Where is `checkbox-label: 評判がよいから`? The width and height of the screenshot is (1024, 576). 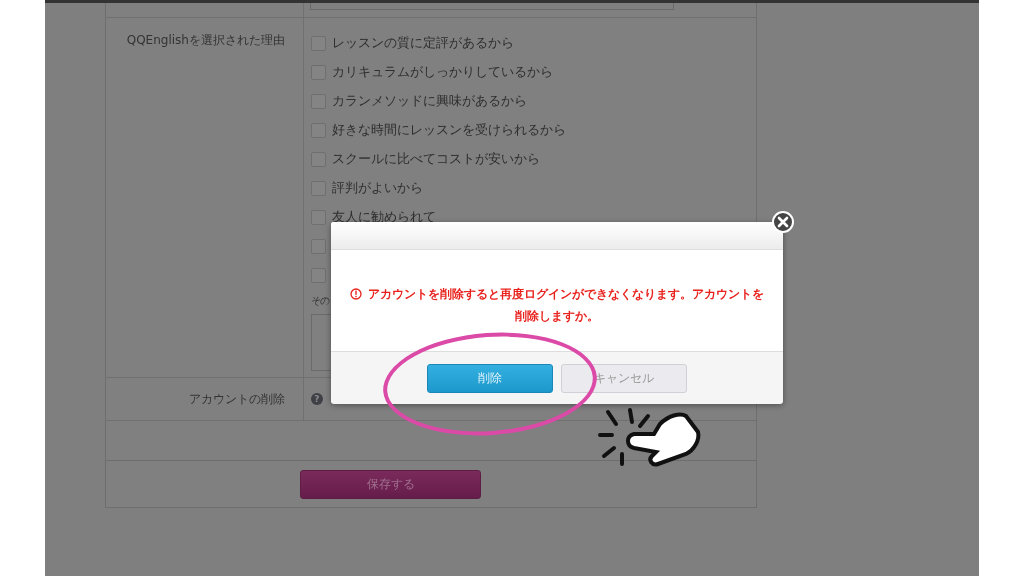 checkbox-label: 評判がよいから is located at coordinates (377, 188).